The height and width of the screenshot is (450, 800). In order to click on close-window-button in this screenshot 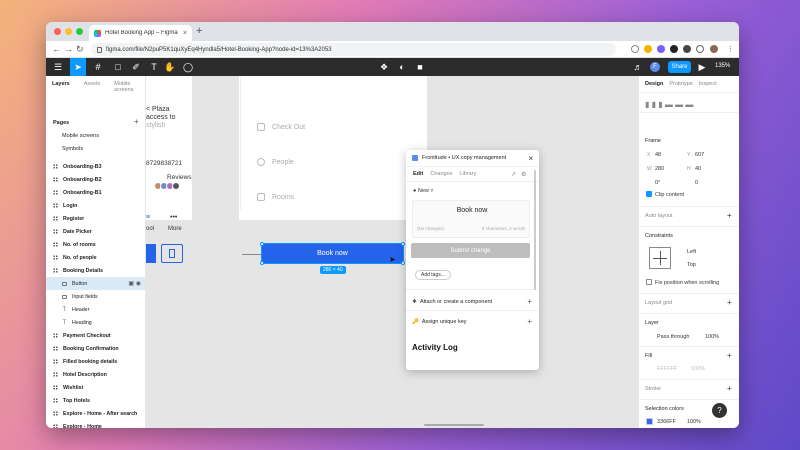, I will do `click(57, 31)`.